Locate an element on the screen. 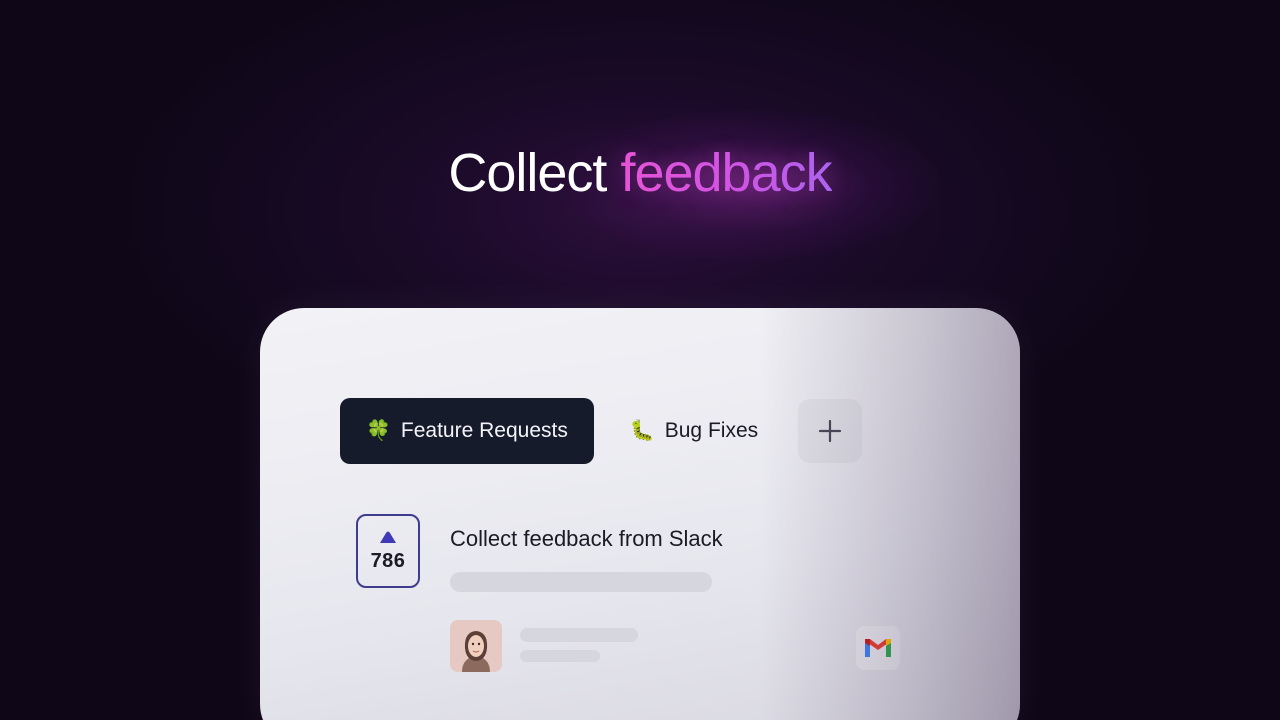 The image size is (1280, 720). author-name-placeholder is located at coordinates (579, 635).